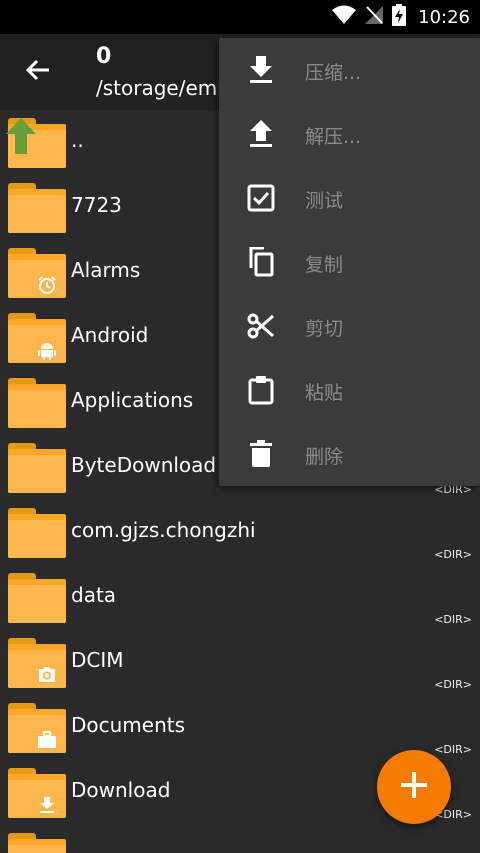 Image resolution: width=480 pixels, height=853 pixels. I want to click on menu-item-paste: 粘贴, so click(349, 390).